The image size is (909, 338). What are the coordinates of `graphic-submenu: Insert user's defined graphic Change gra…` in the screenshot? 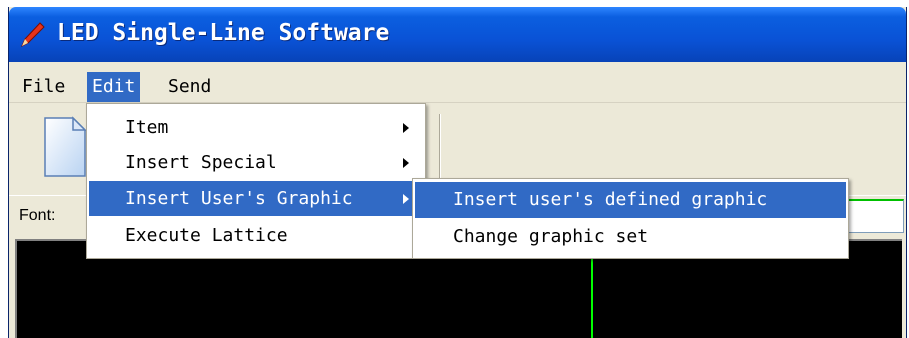 It's located at (630, 218).